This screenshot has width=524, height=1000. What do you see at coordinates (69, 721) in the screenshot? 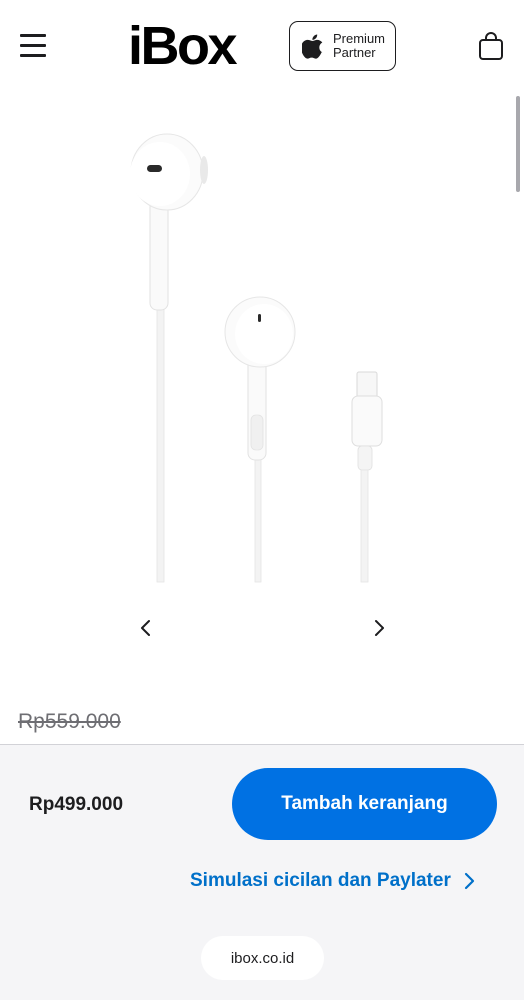
I see `original-price: Rp559.000` at bounding box center [69, 721].